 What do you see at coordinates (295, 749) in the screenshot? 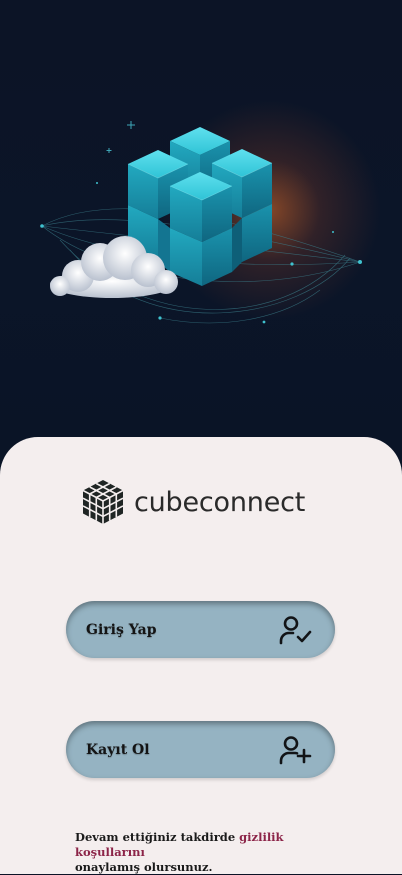
I see `user-plus-icon` at bounding box center [295, 749].